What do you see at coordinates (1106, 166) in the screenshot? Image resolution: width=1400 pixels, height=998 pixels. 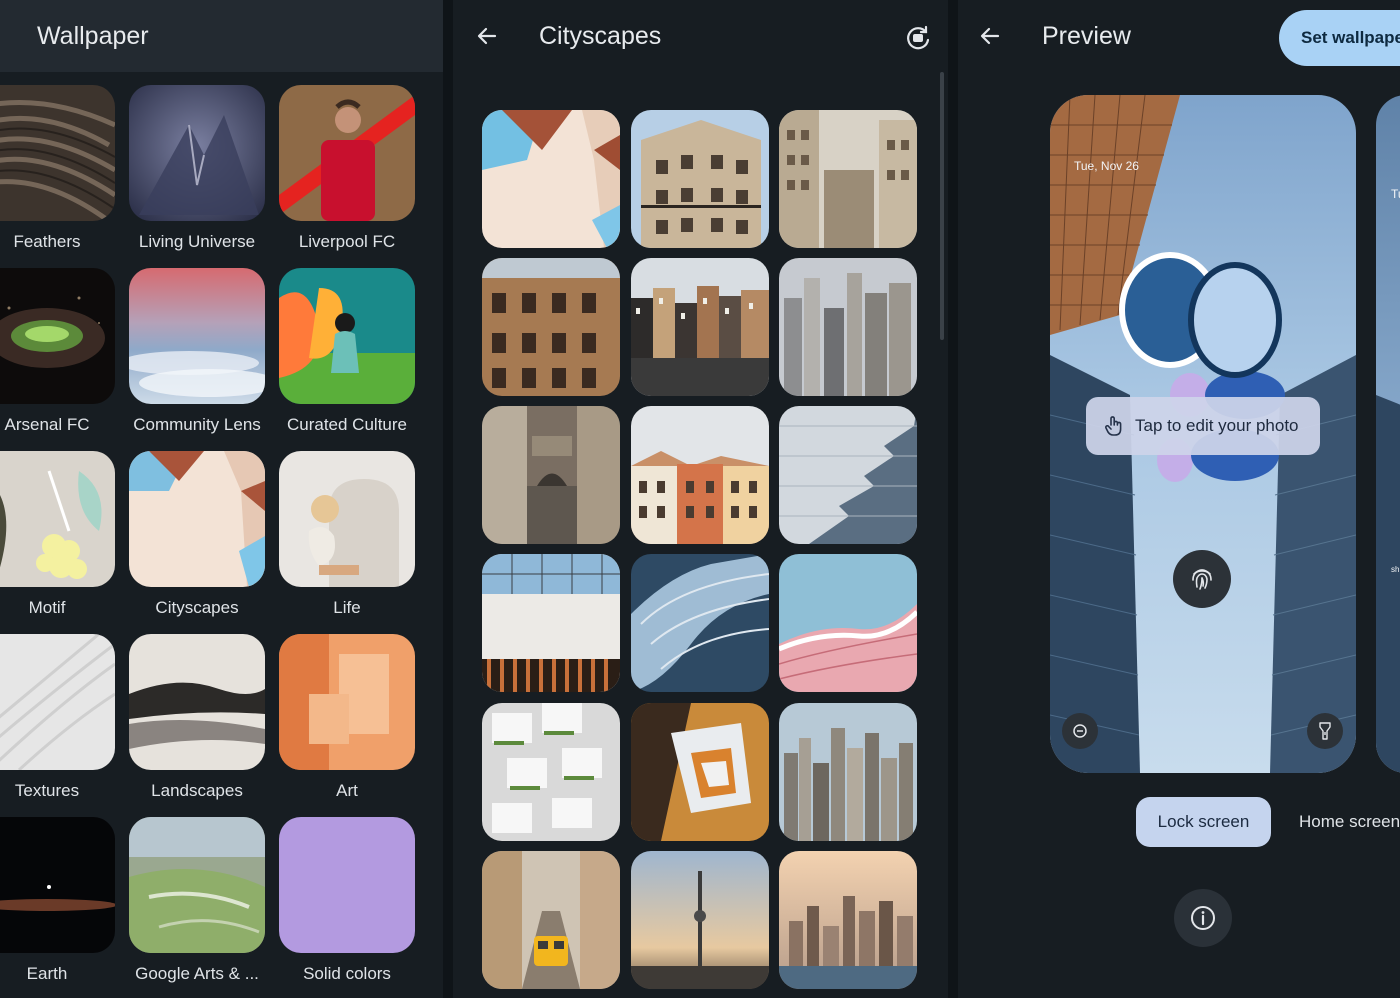 I see `lock-screen-date: Tue, Nov 26` at bounding box center [1106, 166].